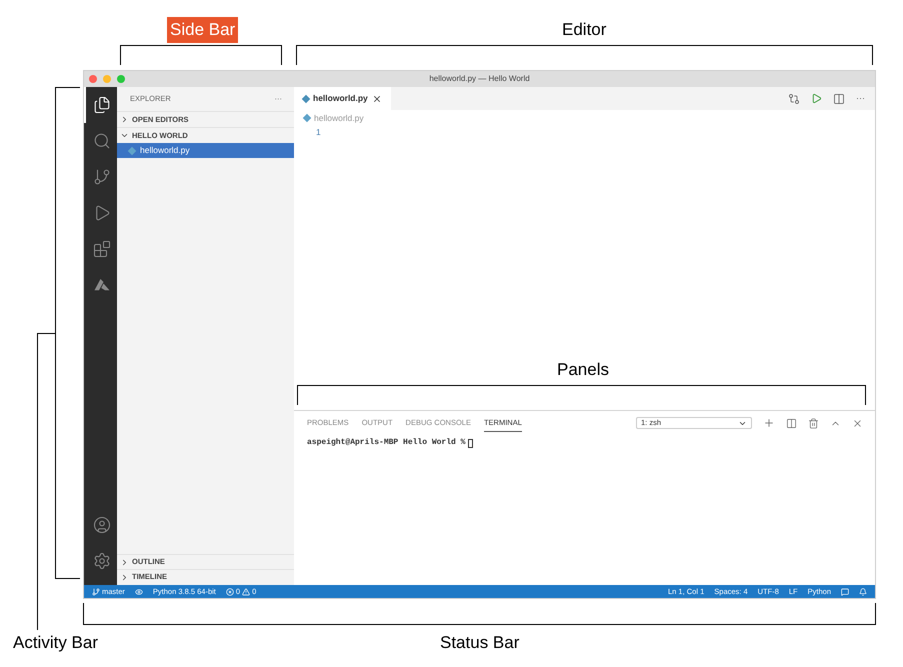  I want to click on eye-icon, so click(138, 592).